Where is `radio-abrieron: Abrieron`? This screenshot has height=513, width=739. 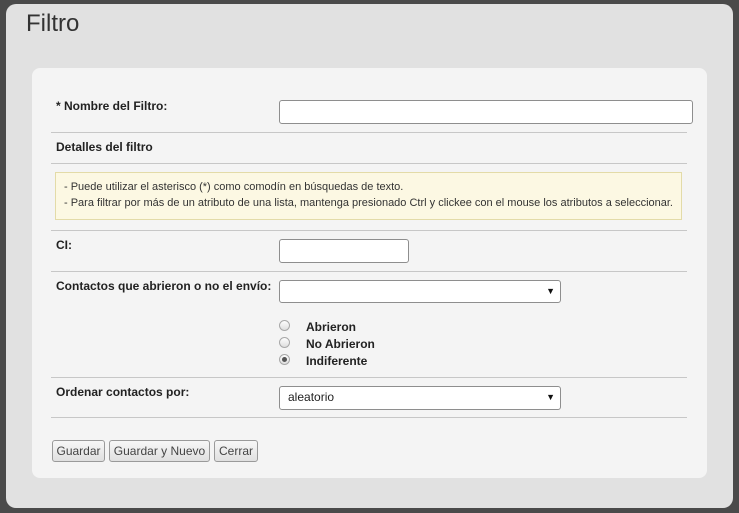
radio-abrieron: Abrieron is located at coordinates (318, 325).